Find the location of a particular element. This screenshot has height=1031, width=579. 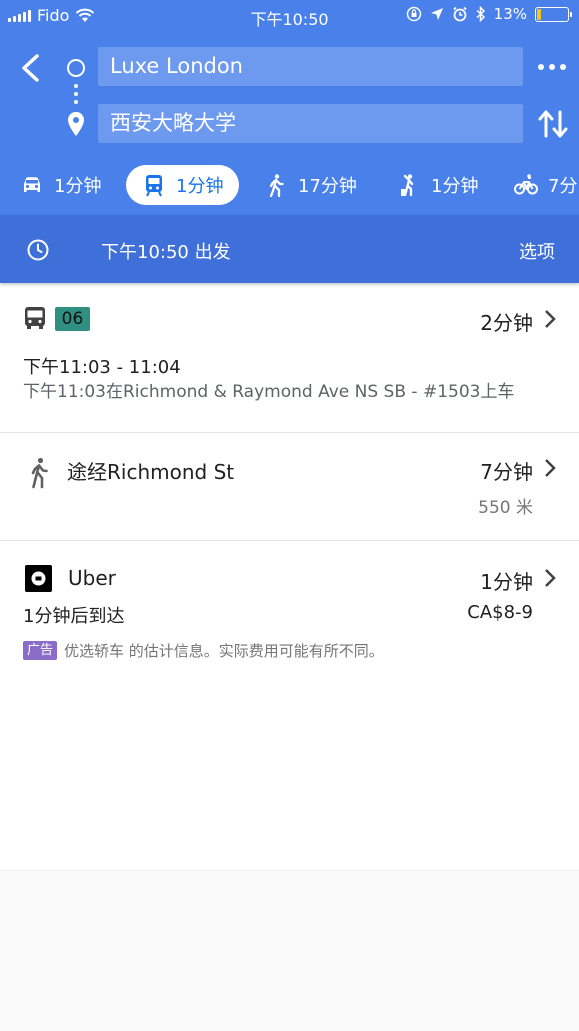

back-button is located at coordinates (31, 68).